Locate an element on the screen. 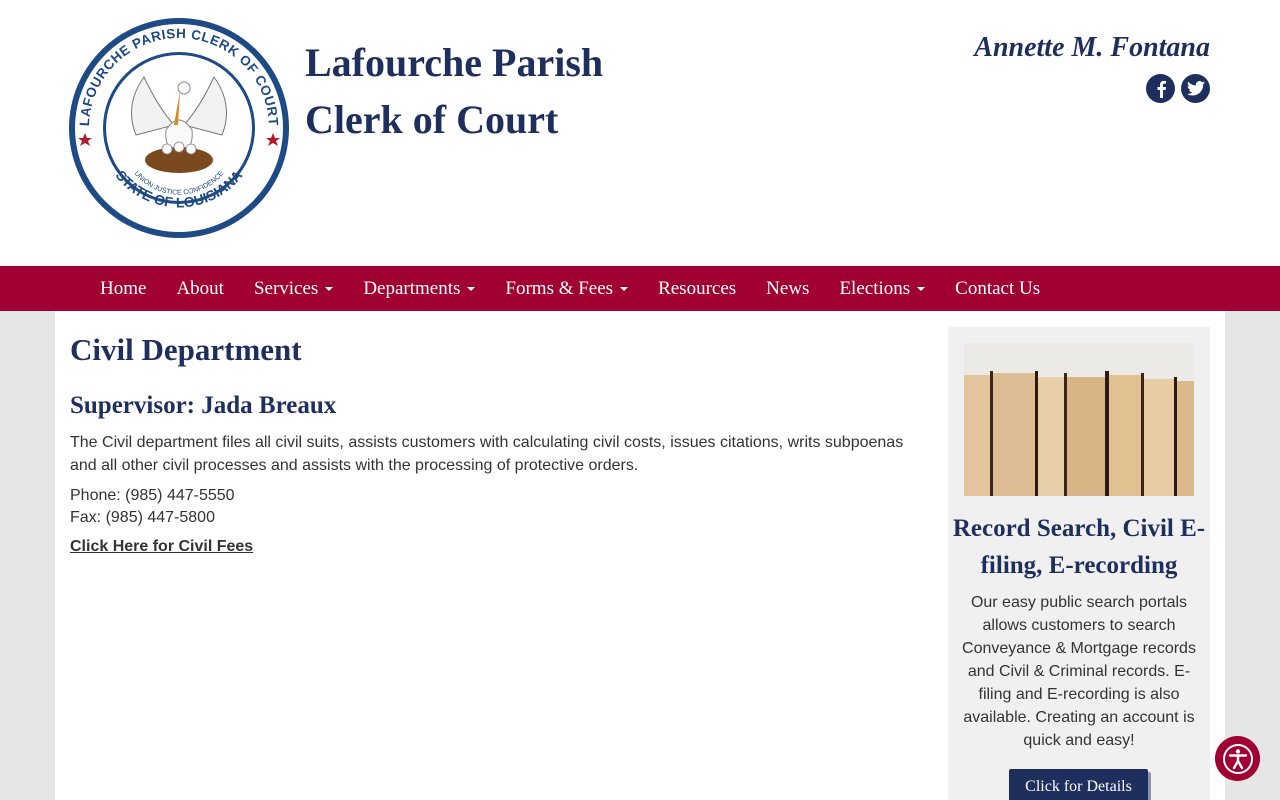  nav-item-news: News is located at coordinates (787, 288).